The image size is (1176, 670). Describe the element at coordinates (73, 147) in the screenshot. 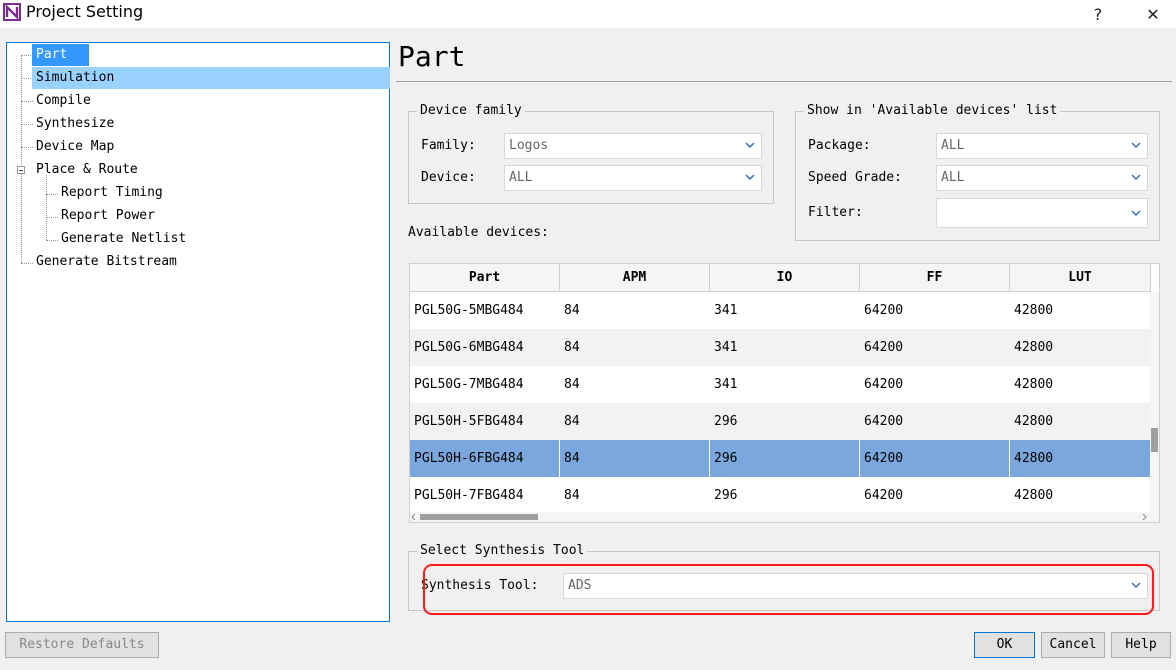

I see `tree-item-device-map: Device Map` at that location.